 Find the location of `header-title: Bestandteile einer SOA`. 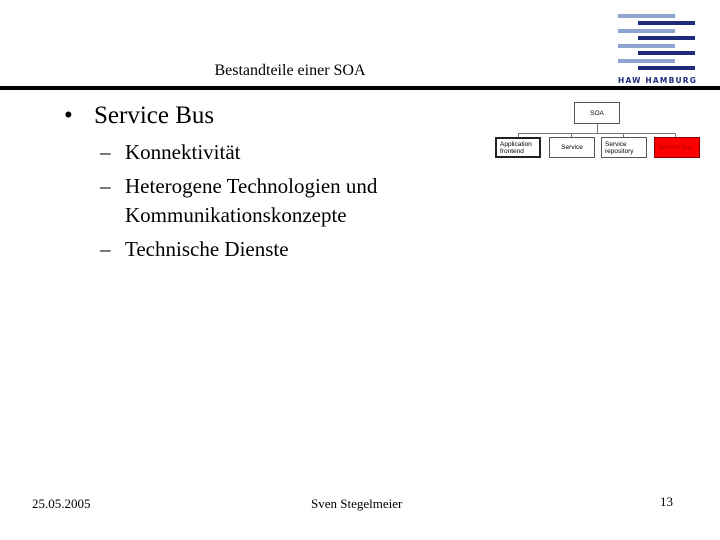

header-title: Bestandteile einer SOA is located at coordinates (290, 70).